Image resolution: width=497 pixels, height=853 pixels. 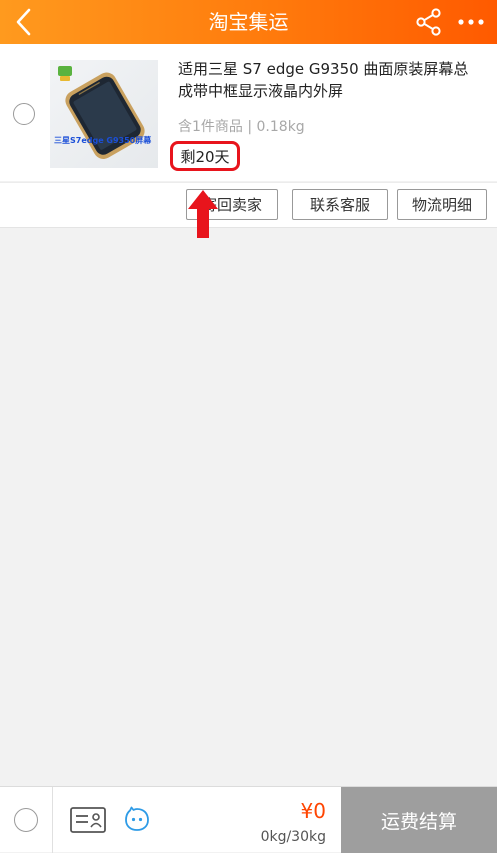 What do you see at coordinates (293, 837) in the screenshot?
I see `weight-summary: 0kg/30kg` at bounding box center [293, 837].